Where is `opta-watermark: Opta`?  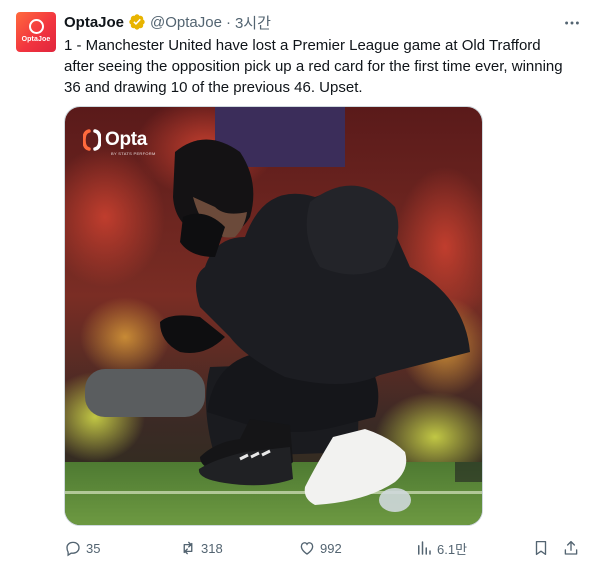 opta-watermark: Opta is located at coordinates (115, 140).